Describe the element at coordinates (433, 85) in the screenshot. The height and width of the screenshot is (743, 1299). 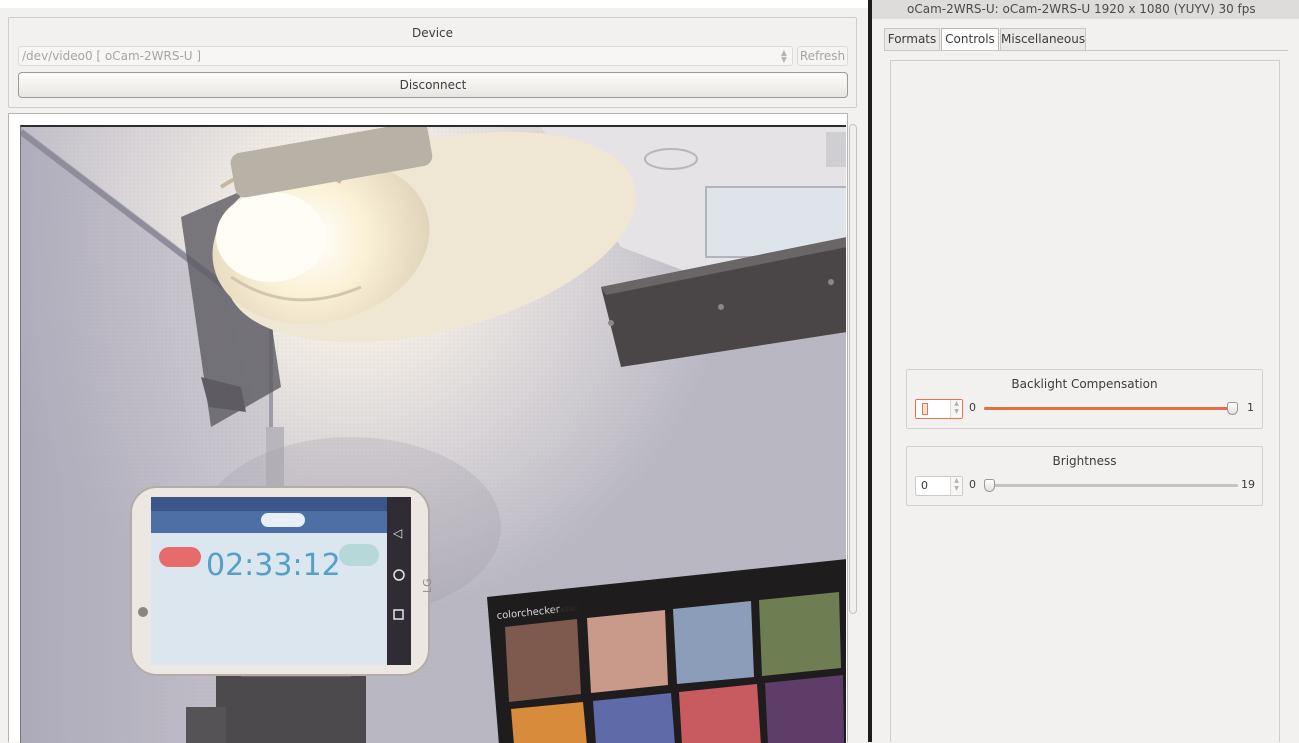
I see `disconnect-button: Disconnect` at that location.